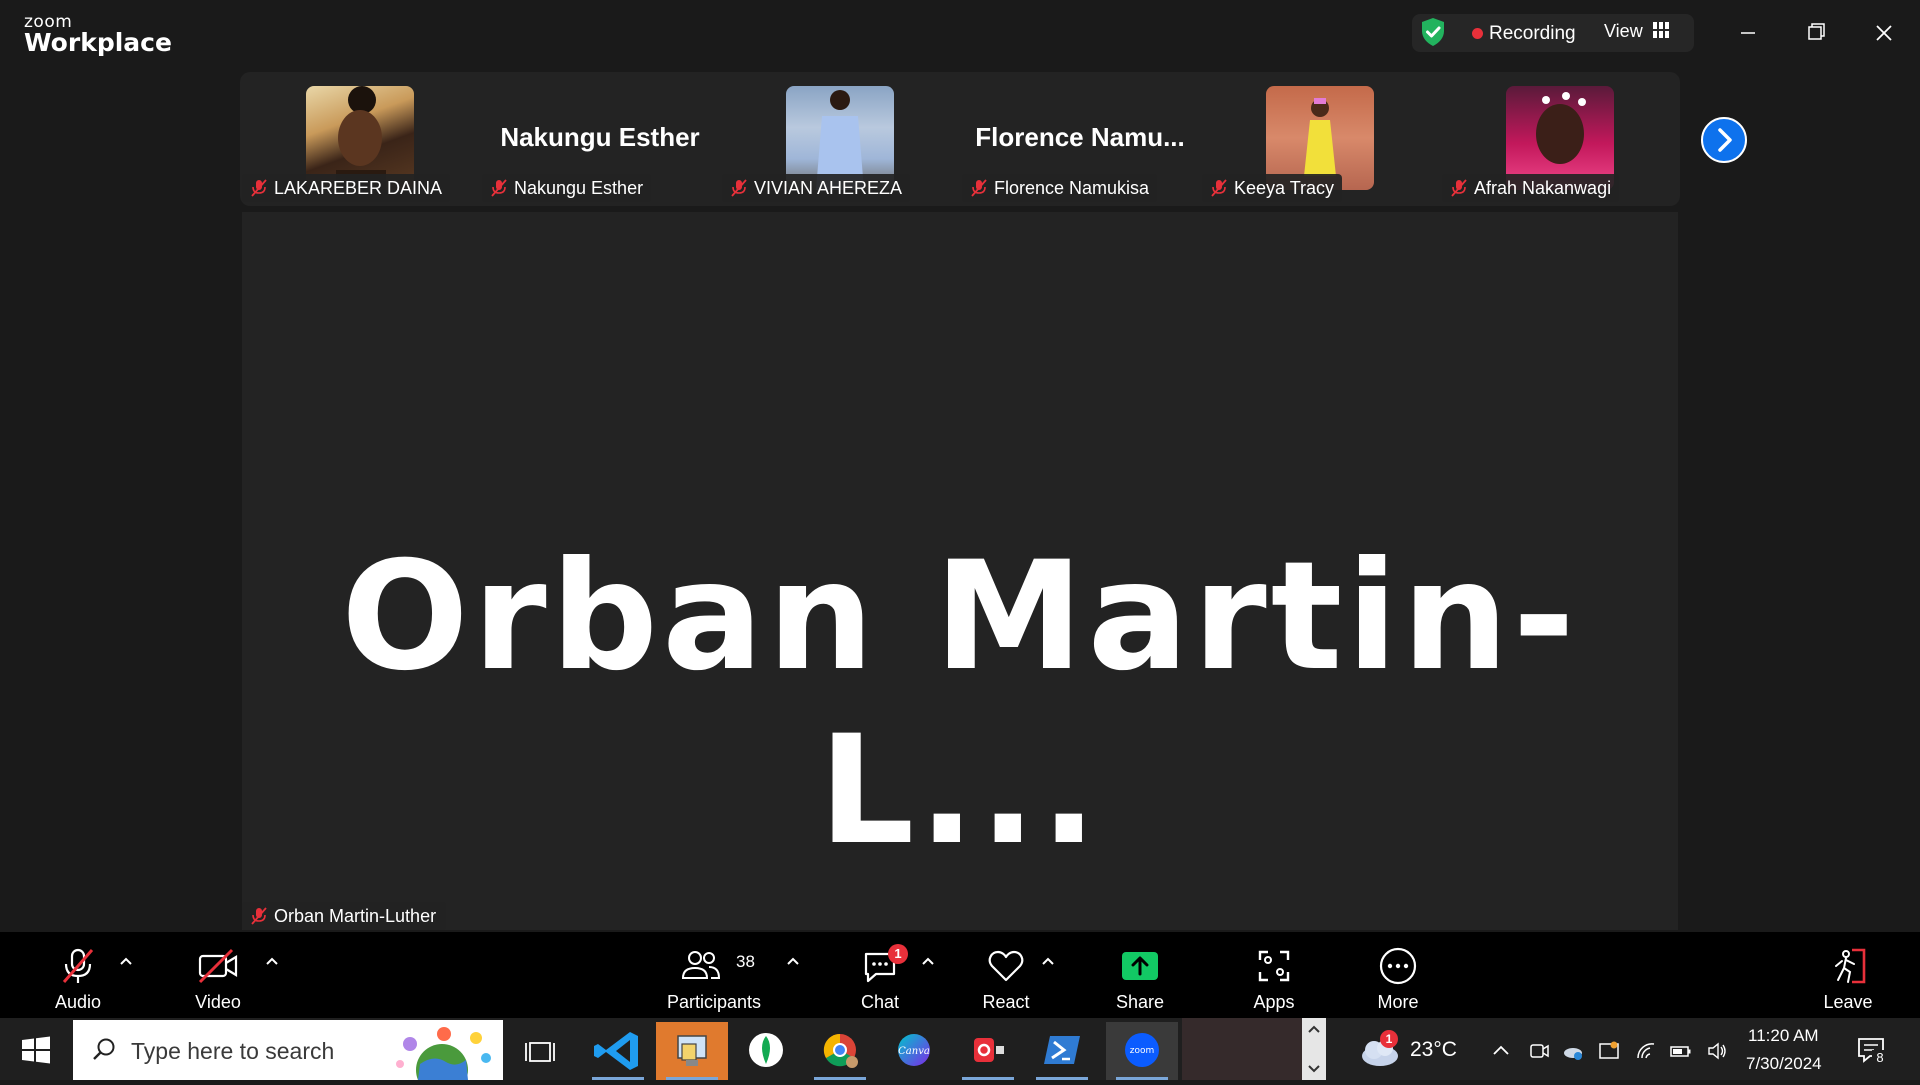 This screenshot has width=1920, height=1085. Describe the element at coordinates (828, 188) in the screenshot. I see `participant-name: VIVIAN AHEREZA` at that location.